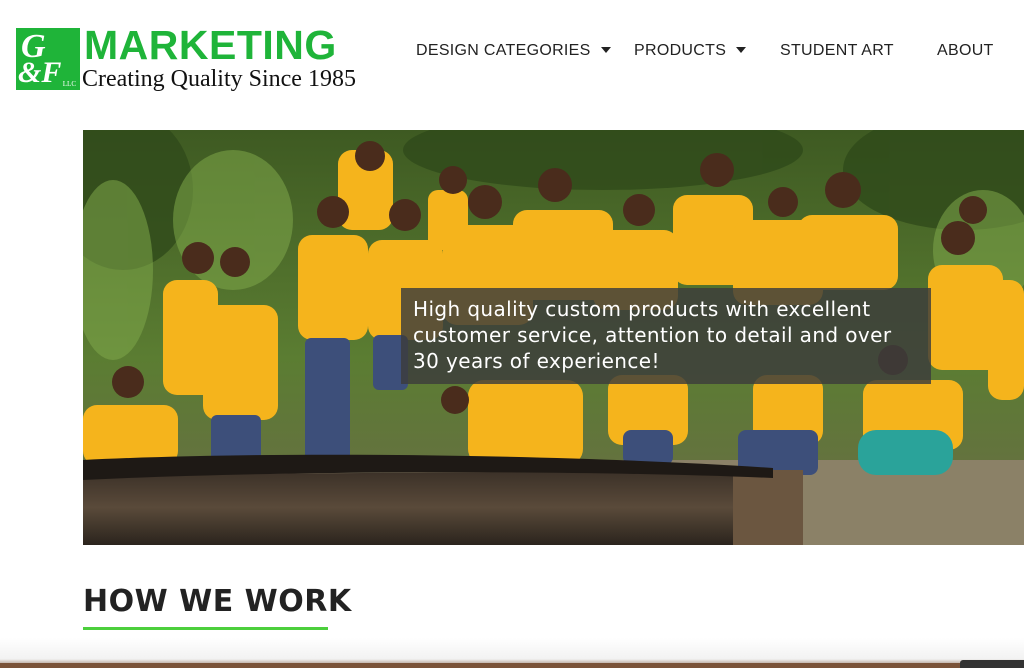 The image size is (1024, 668). I want to click on nav-item-products: PRODUCTS, so click(690, 51).